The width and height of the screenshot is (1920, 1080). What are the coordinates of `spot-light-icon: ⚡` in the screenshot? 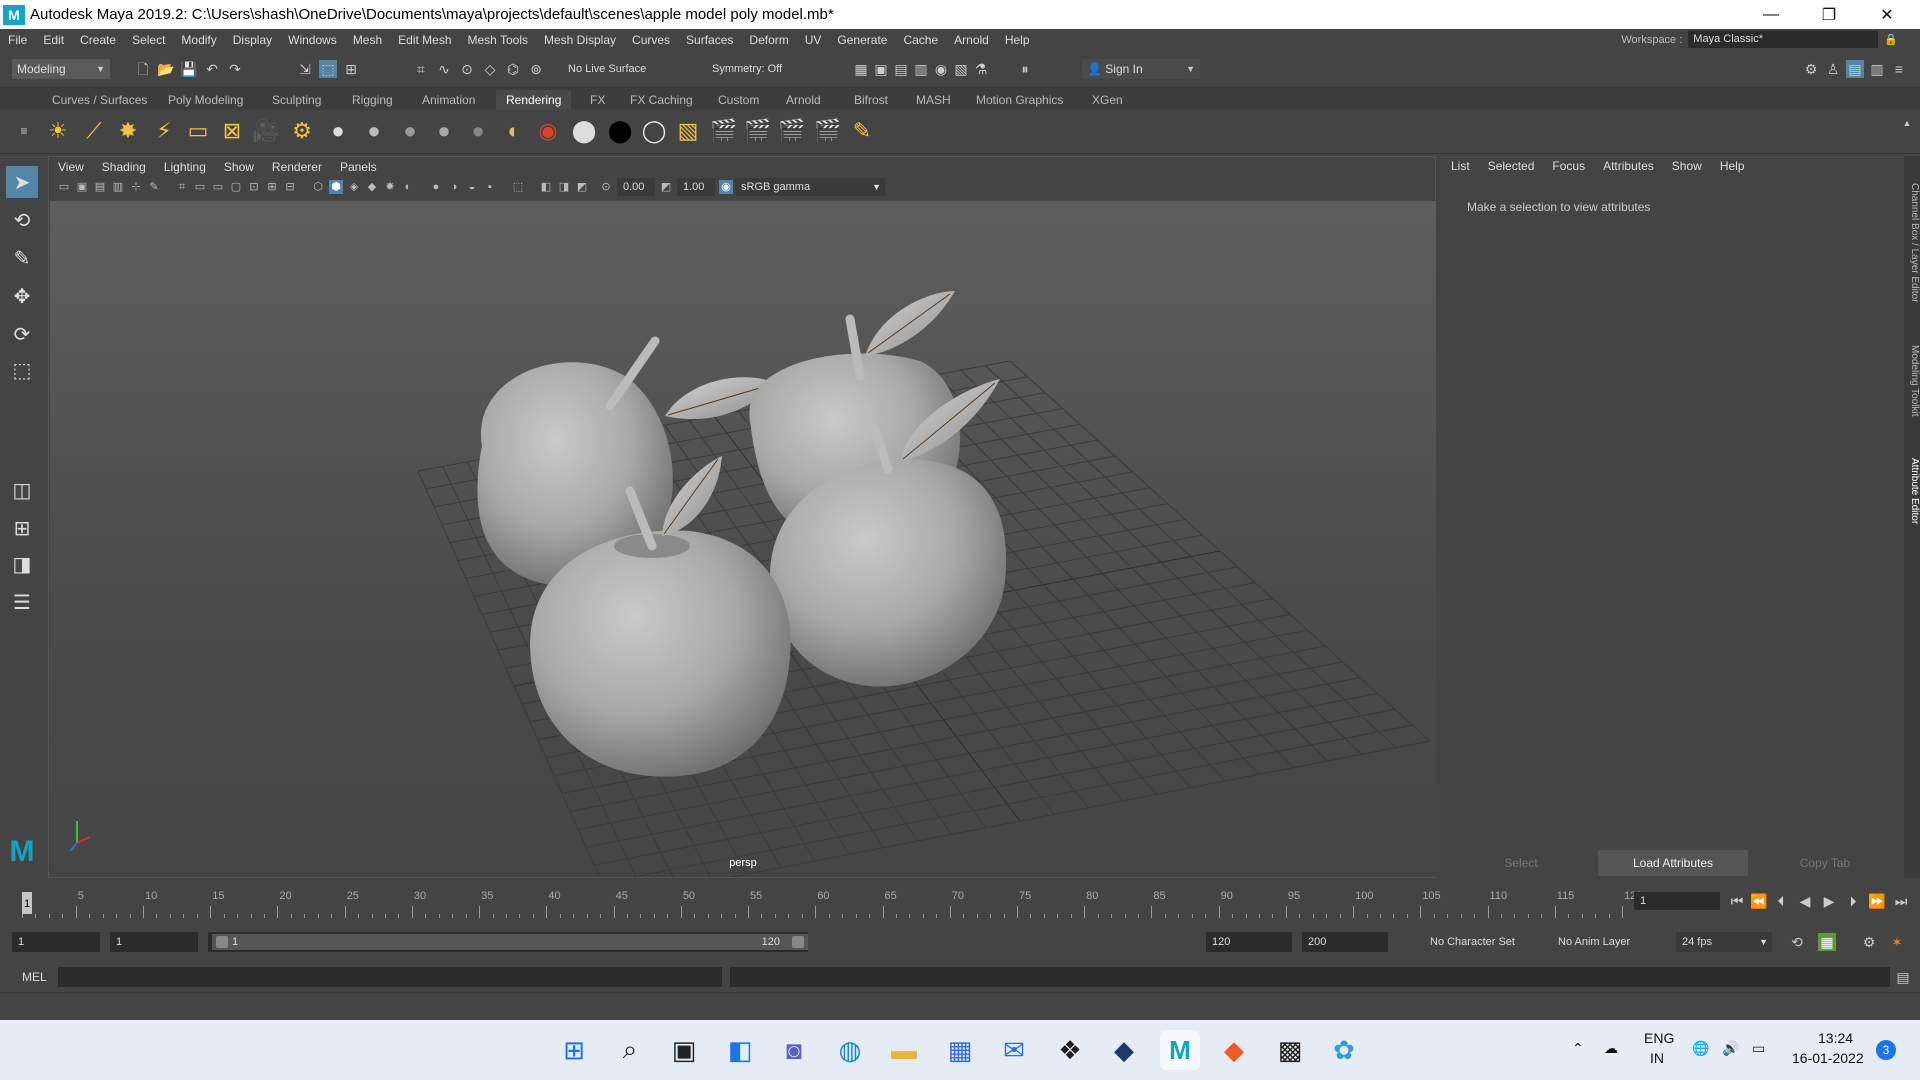 It's located at (164, 131).